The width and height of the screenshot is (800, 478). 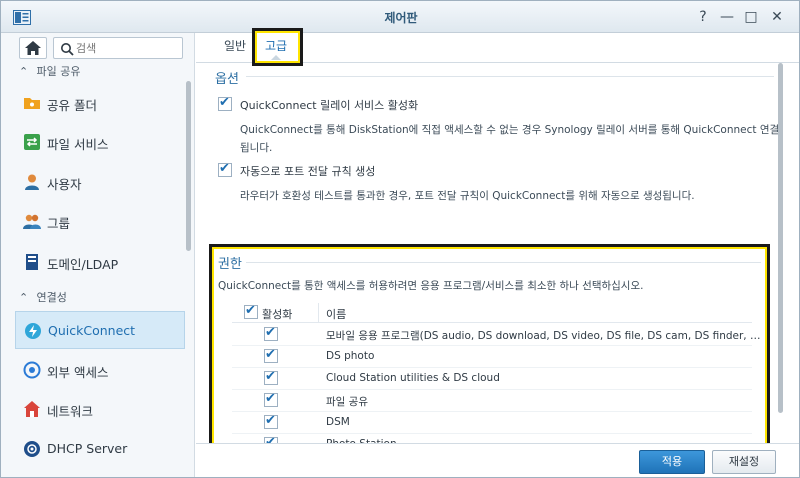 What do you see at coordinates (256, 148) in the screenshot?
I see `relay-service-description-cont: 됩니다.` at bounding box center [256, 148].